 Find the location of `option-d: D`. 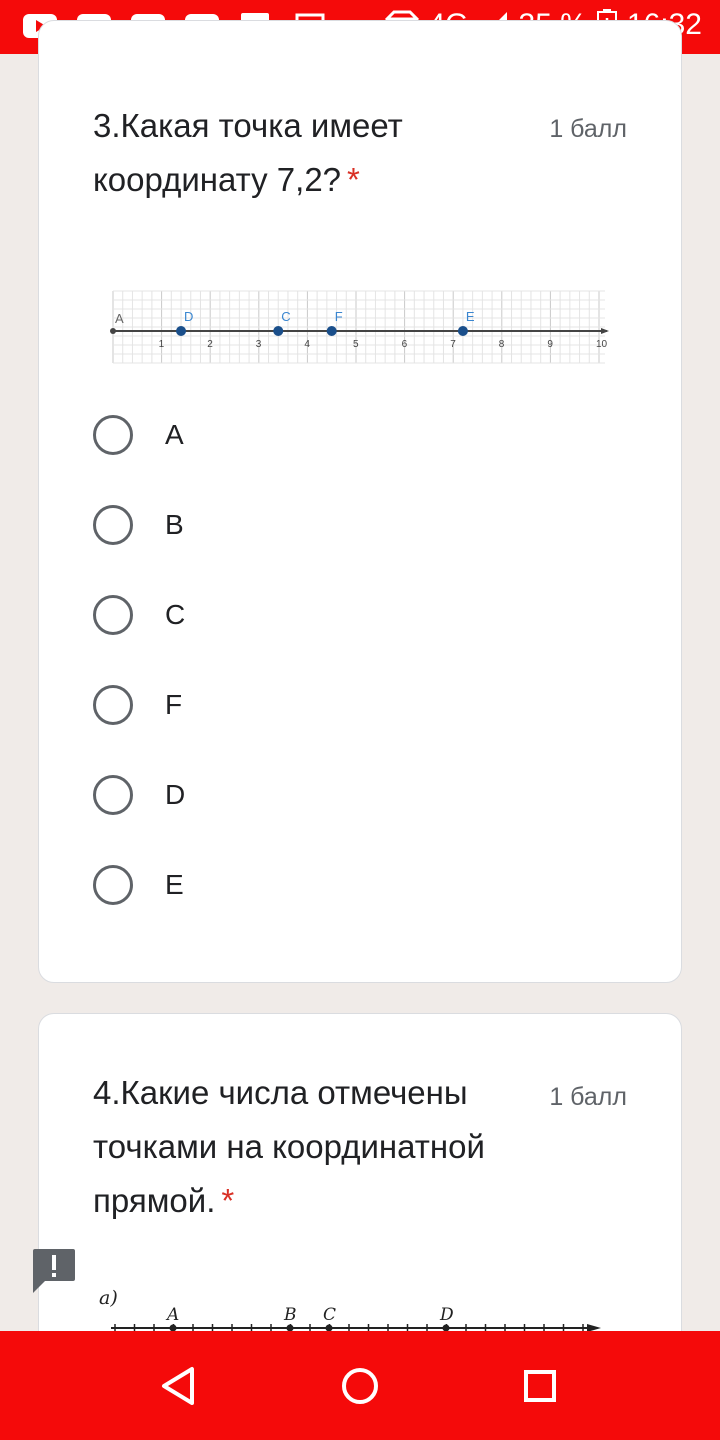

option-d: D is located at coordinates (353, 795).